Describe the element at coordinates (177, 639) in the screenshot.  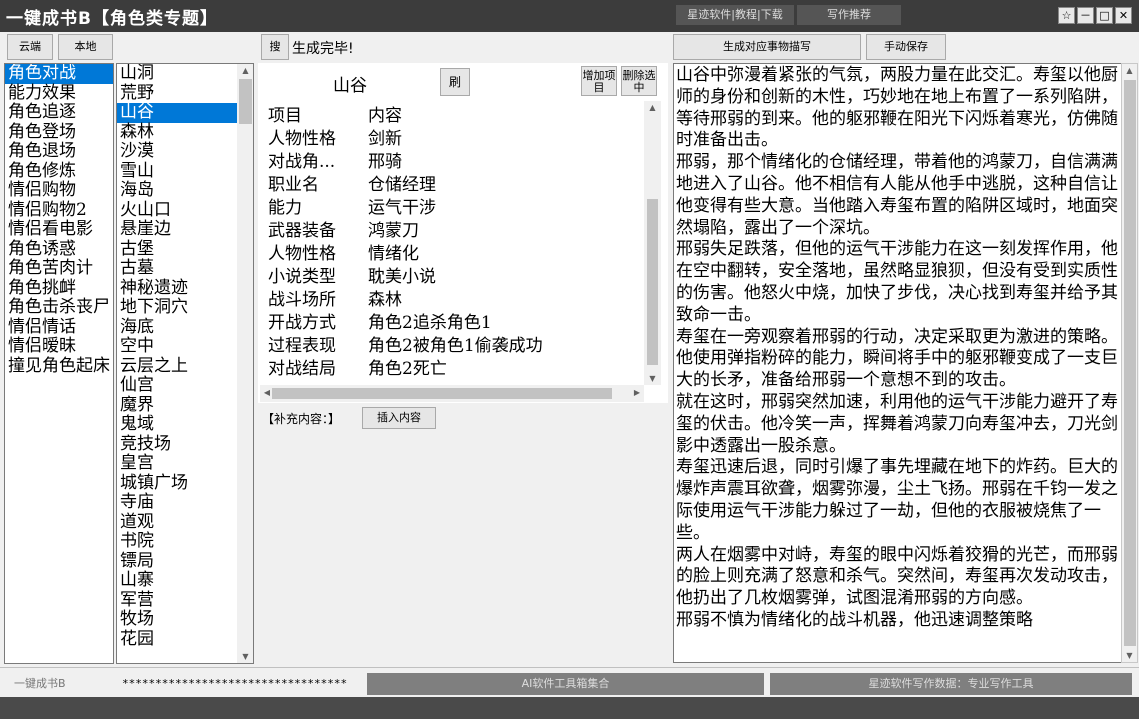
I see `location-item: 花园` at that location.